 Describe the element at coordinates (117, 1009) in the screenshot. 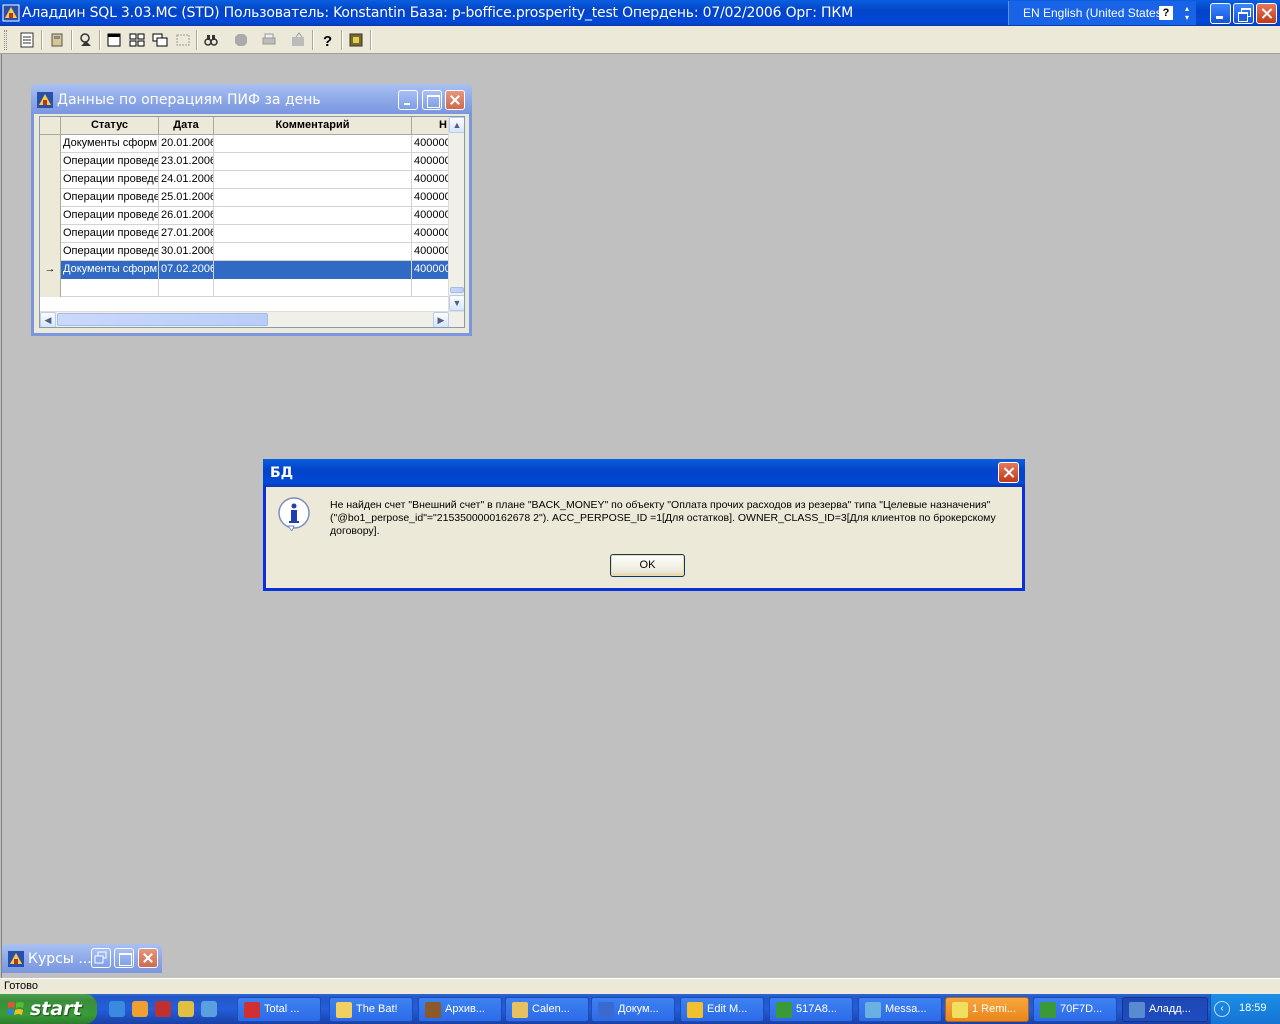

I see `internet-explorer-icon` at that location.